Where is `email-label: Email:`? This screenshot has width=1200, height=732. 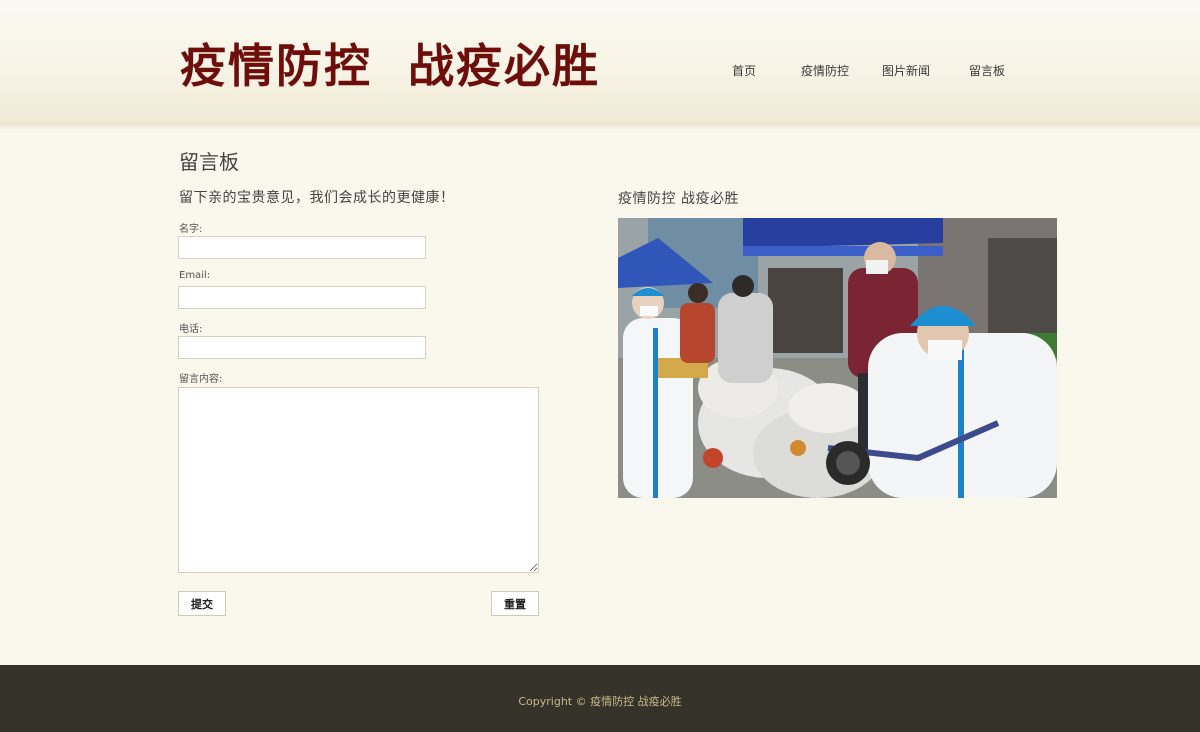 email-label: Email: is located at coordinates (195, 275).